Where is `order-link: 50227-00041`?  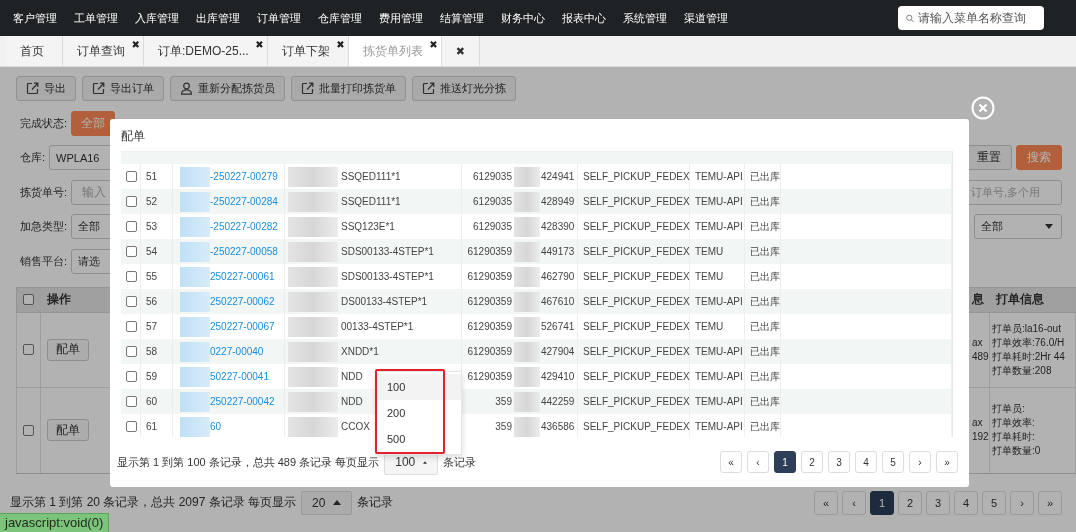 order-link: 50227-00041 is located at coordinates (239, 376).